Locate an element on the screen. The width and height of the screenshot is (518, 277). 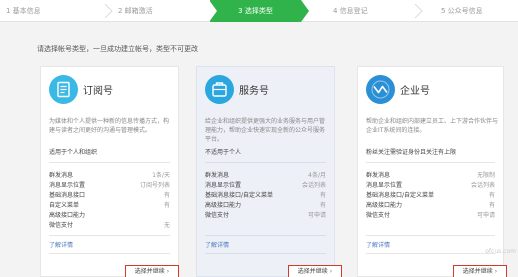
subscription-icon is located at coordinates (63, 89).